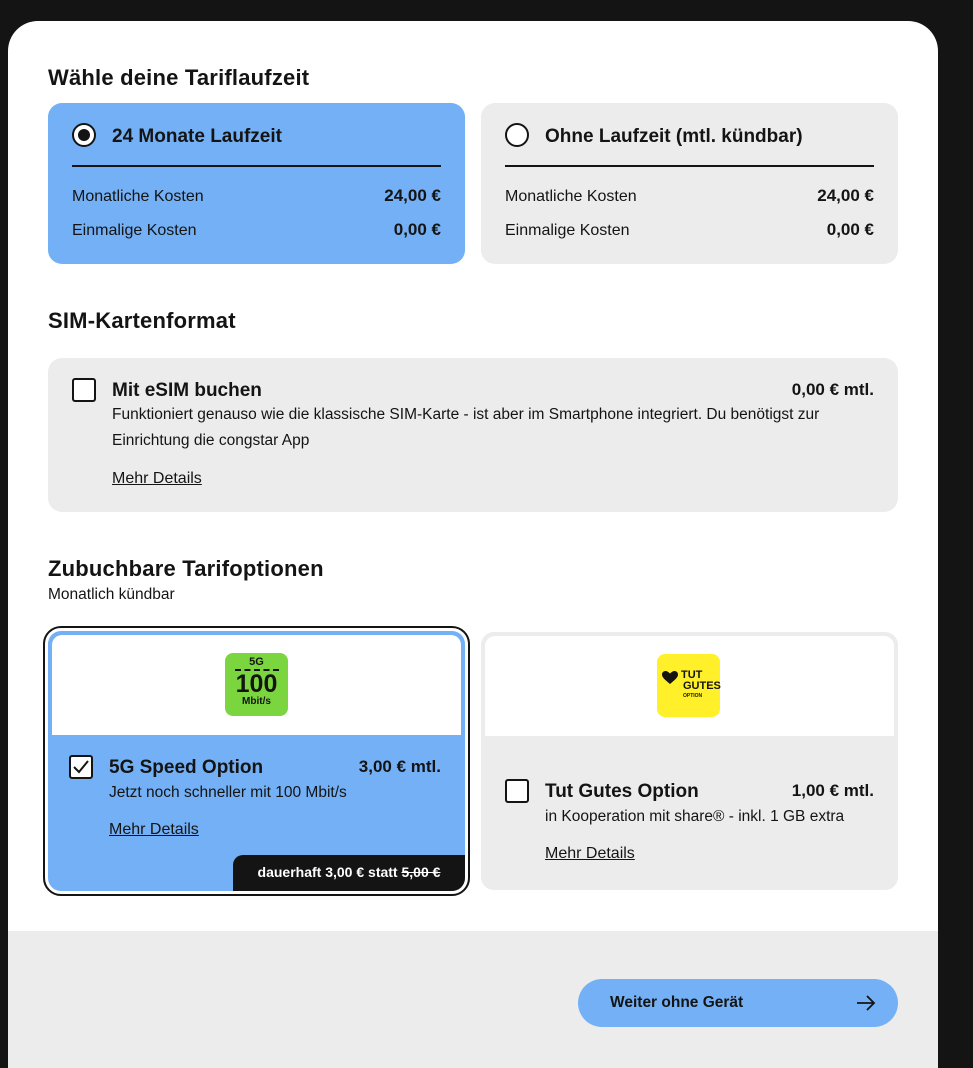  I want to click on heart-hand-icon, so click(670, 677).